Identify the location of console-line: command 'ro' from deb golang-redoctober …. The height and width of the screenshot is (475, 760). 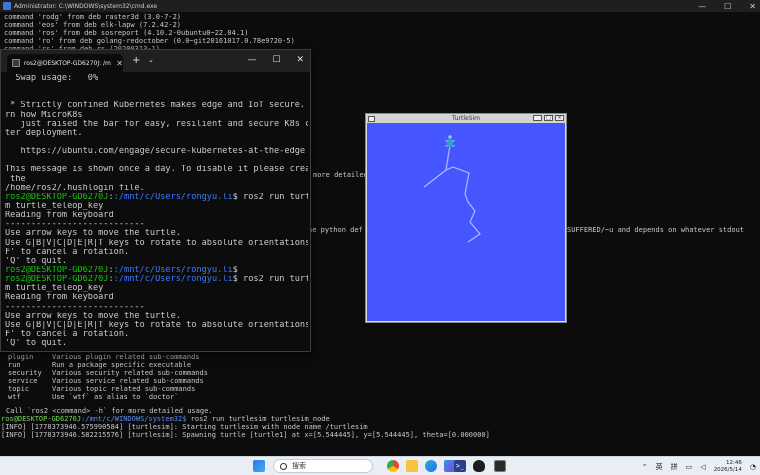
(149, 41).